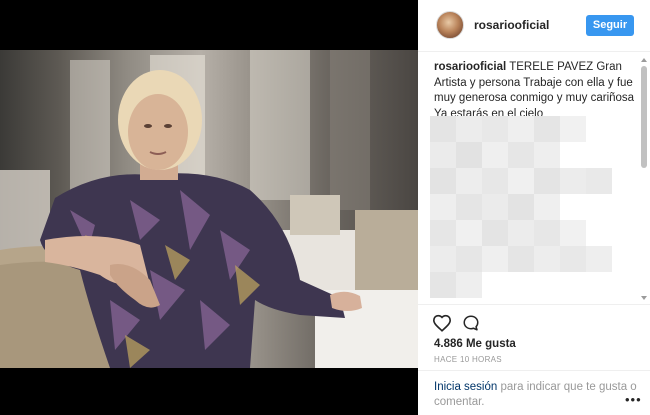  What do you see at coordinates (470, 67) in the screenshot?
I see `caption-username: rosariooficial` at bounding box center [470, 67].